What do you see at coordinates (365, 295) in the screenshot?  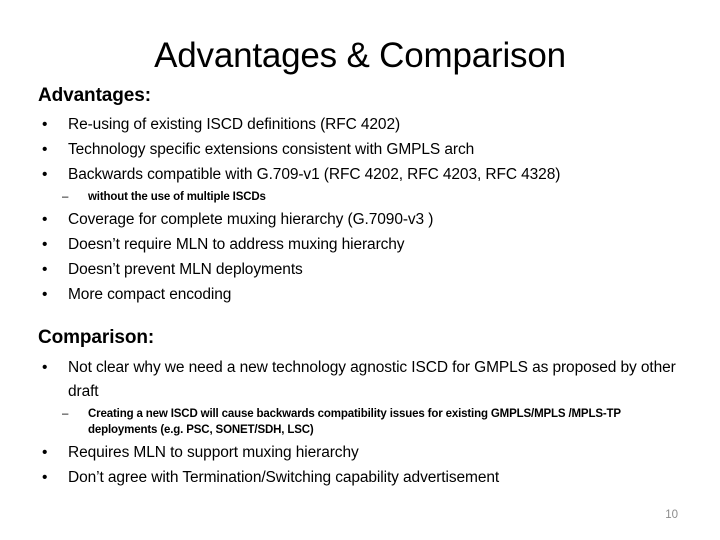 I see `list-item: • More compact encoding` at bounding box center [365, 295].